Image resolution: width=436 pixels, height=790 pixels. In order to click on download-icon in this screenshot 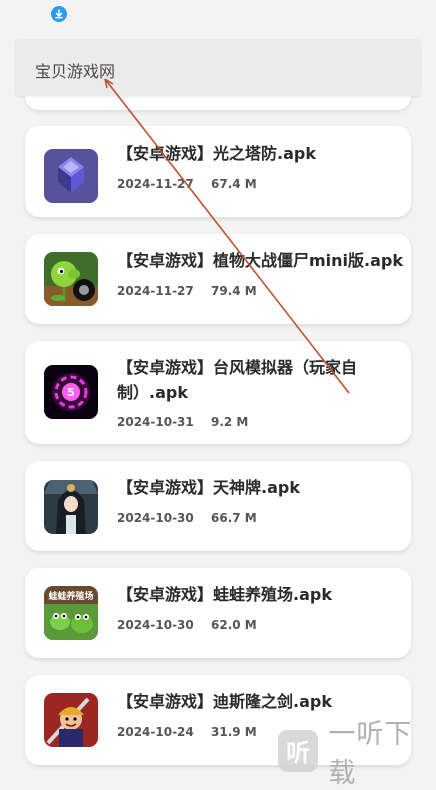, I will do `click(59, 14)`.